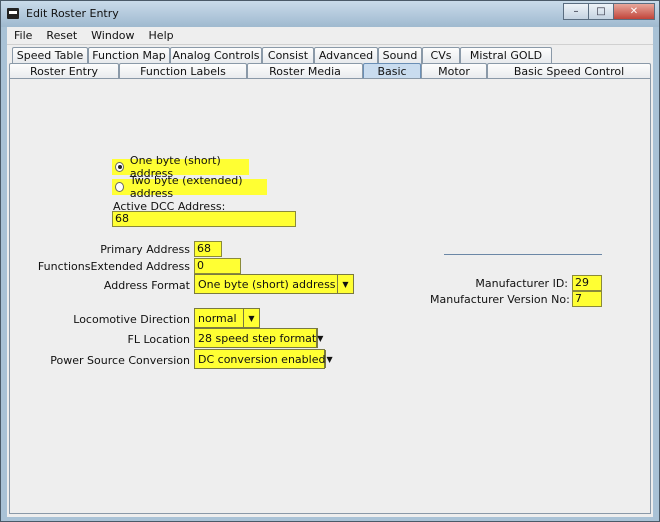 This screenshot has height=522, width=660. What do you see at coordinates (330, 36) in the screenshot?
I see `menu-bar: File Reset Window Help` at bounding box center [330, 36].